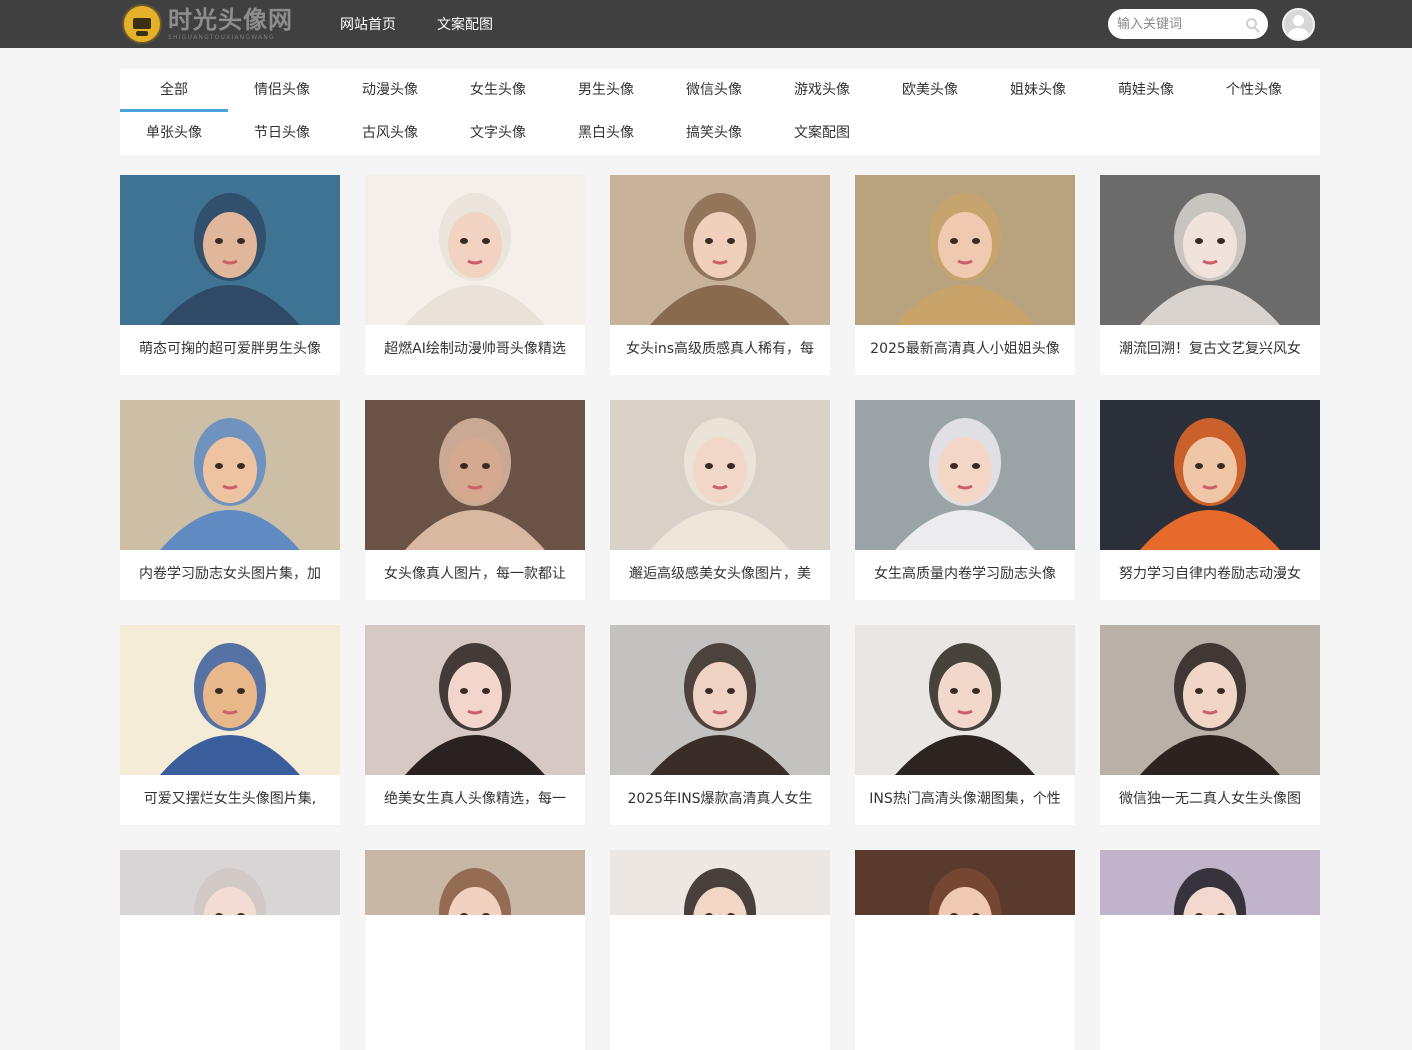  What do you see at coordinates (1210, 800) in the screenshot?
I see `avatar-card-title: 微信独一无二真人女生头像图` at bounding box center [1210, 800].